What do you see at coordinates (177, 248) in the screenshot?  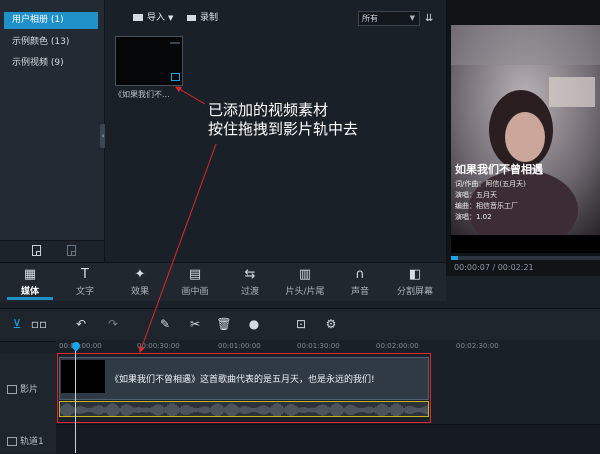 I see `arrow-to-track` at bounding box center [177, 248].